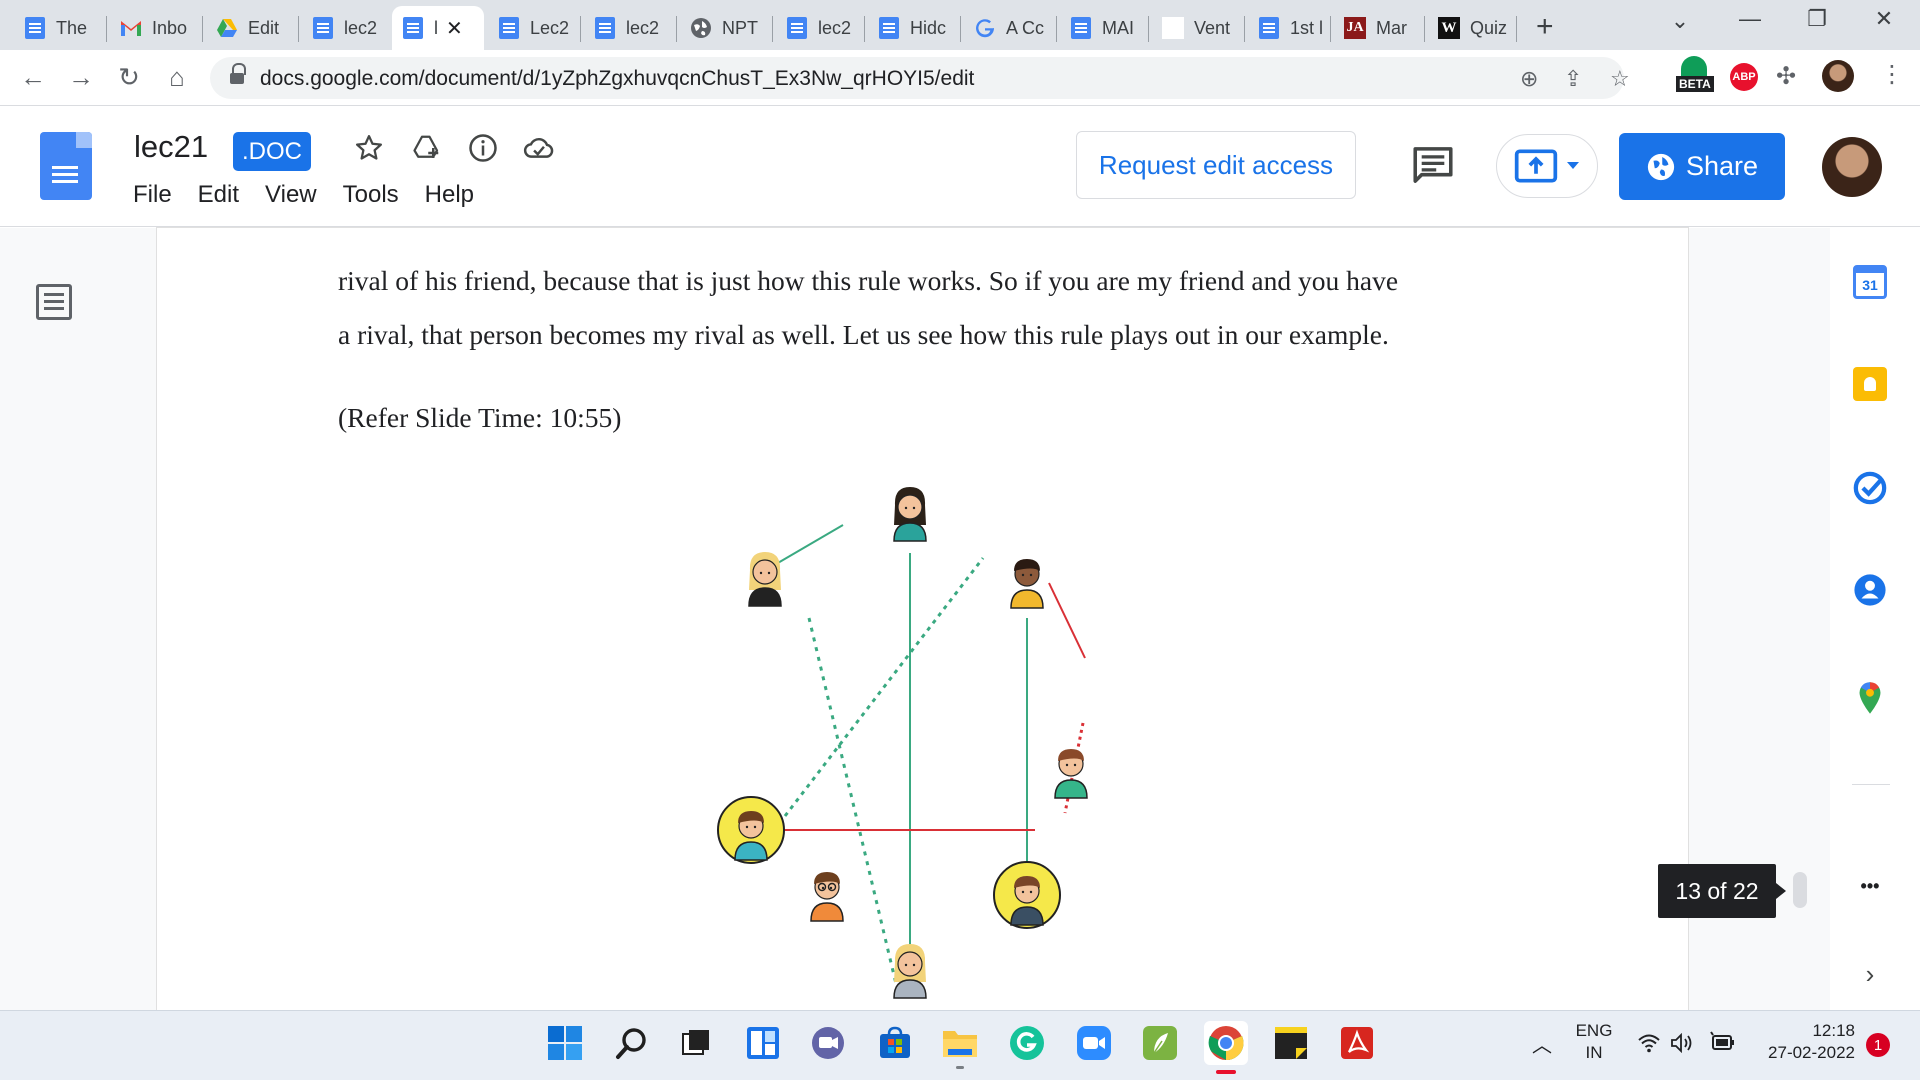  Describe the element at coordinates (1094, 1043) in the screenshot. I see `zoom-app-icon` at that location.